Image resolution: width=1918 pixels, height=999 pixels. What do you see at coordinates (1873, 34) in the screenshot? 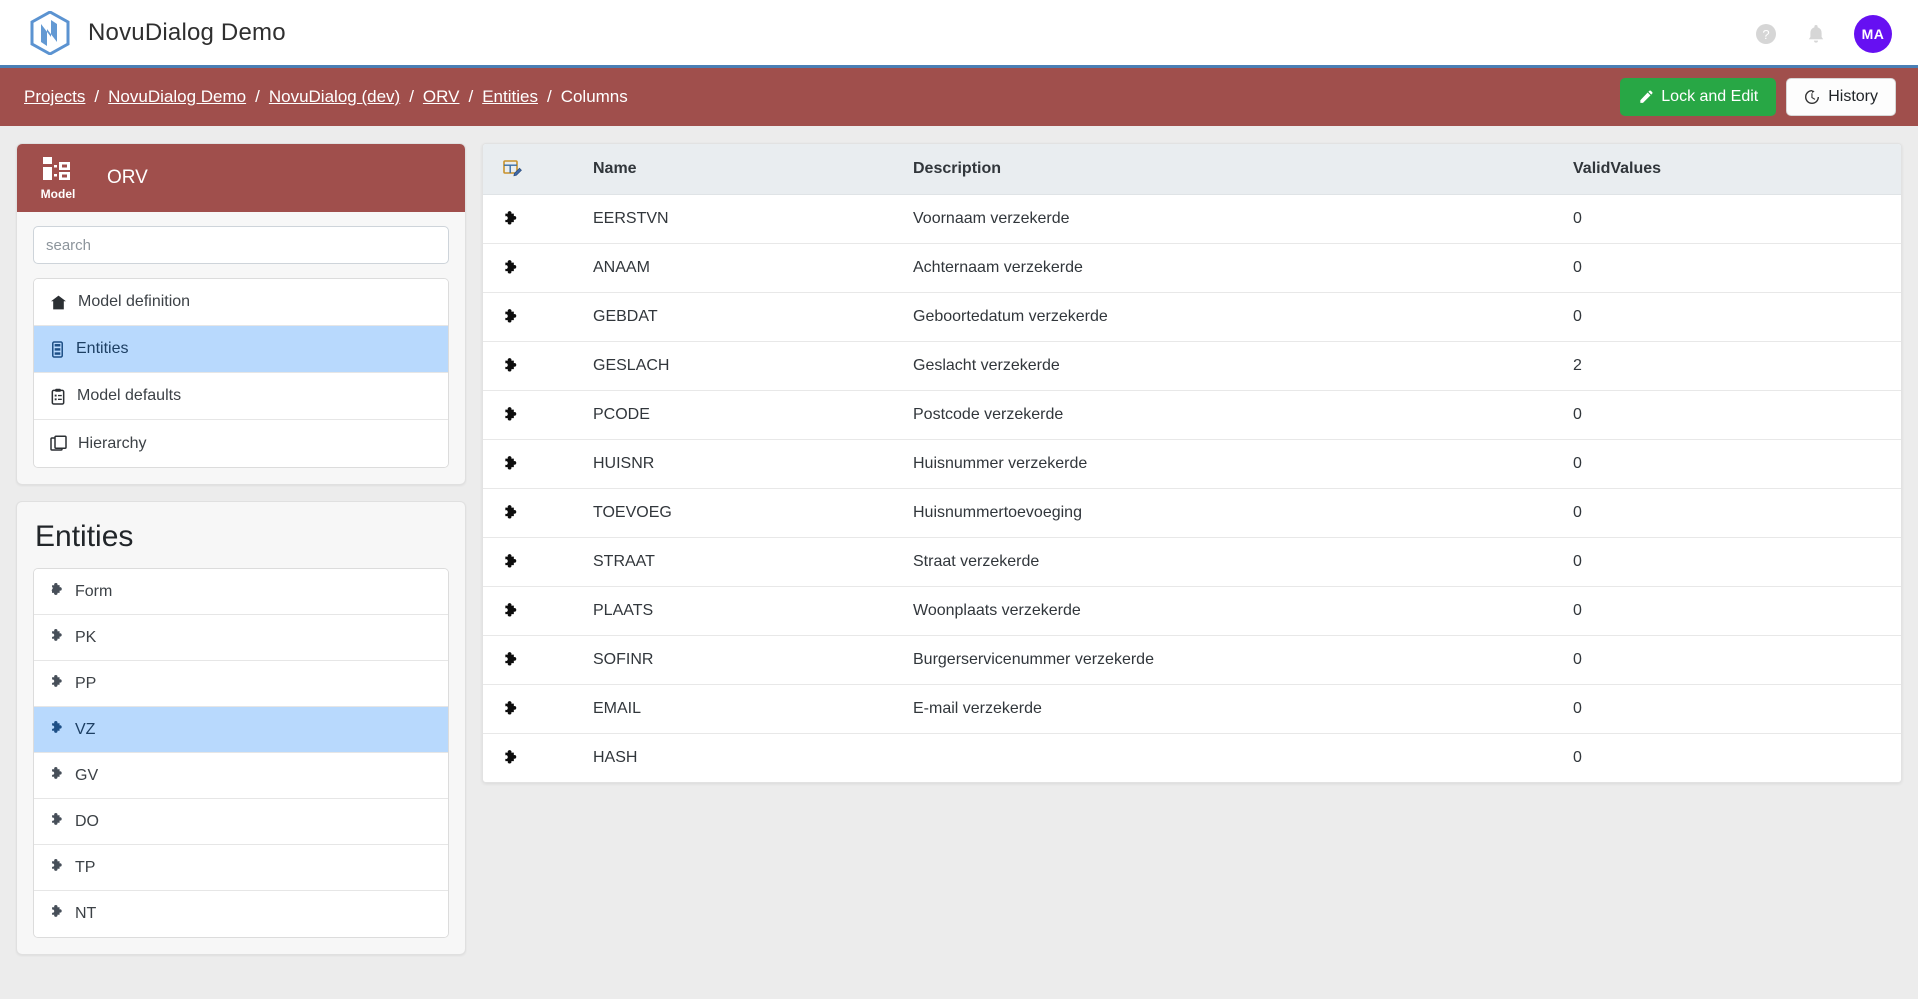
I see `avatar: MA` at bounding box center [1873, 34].